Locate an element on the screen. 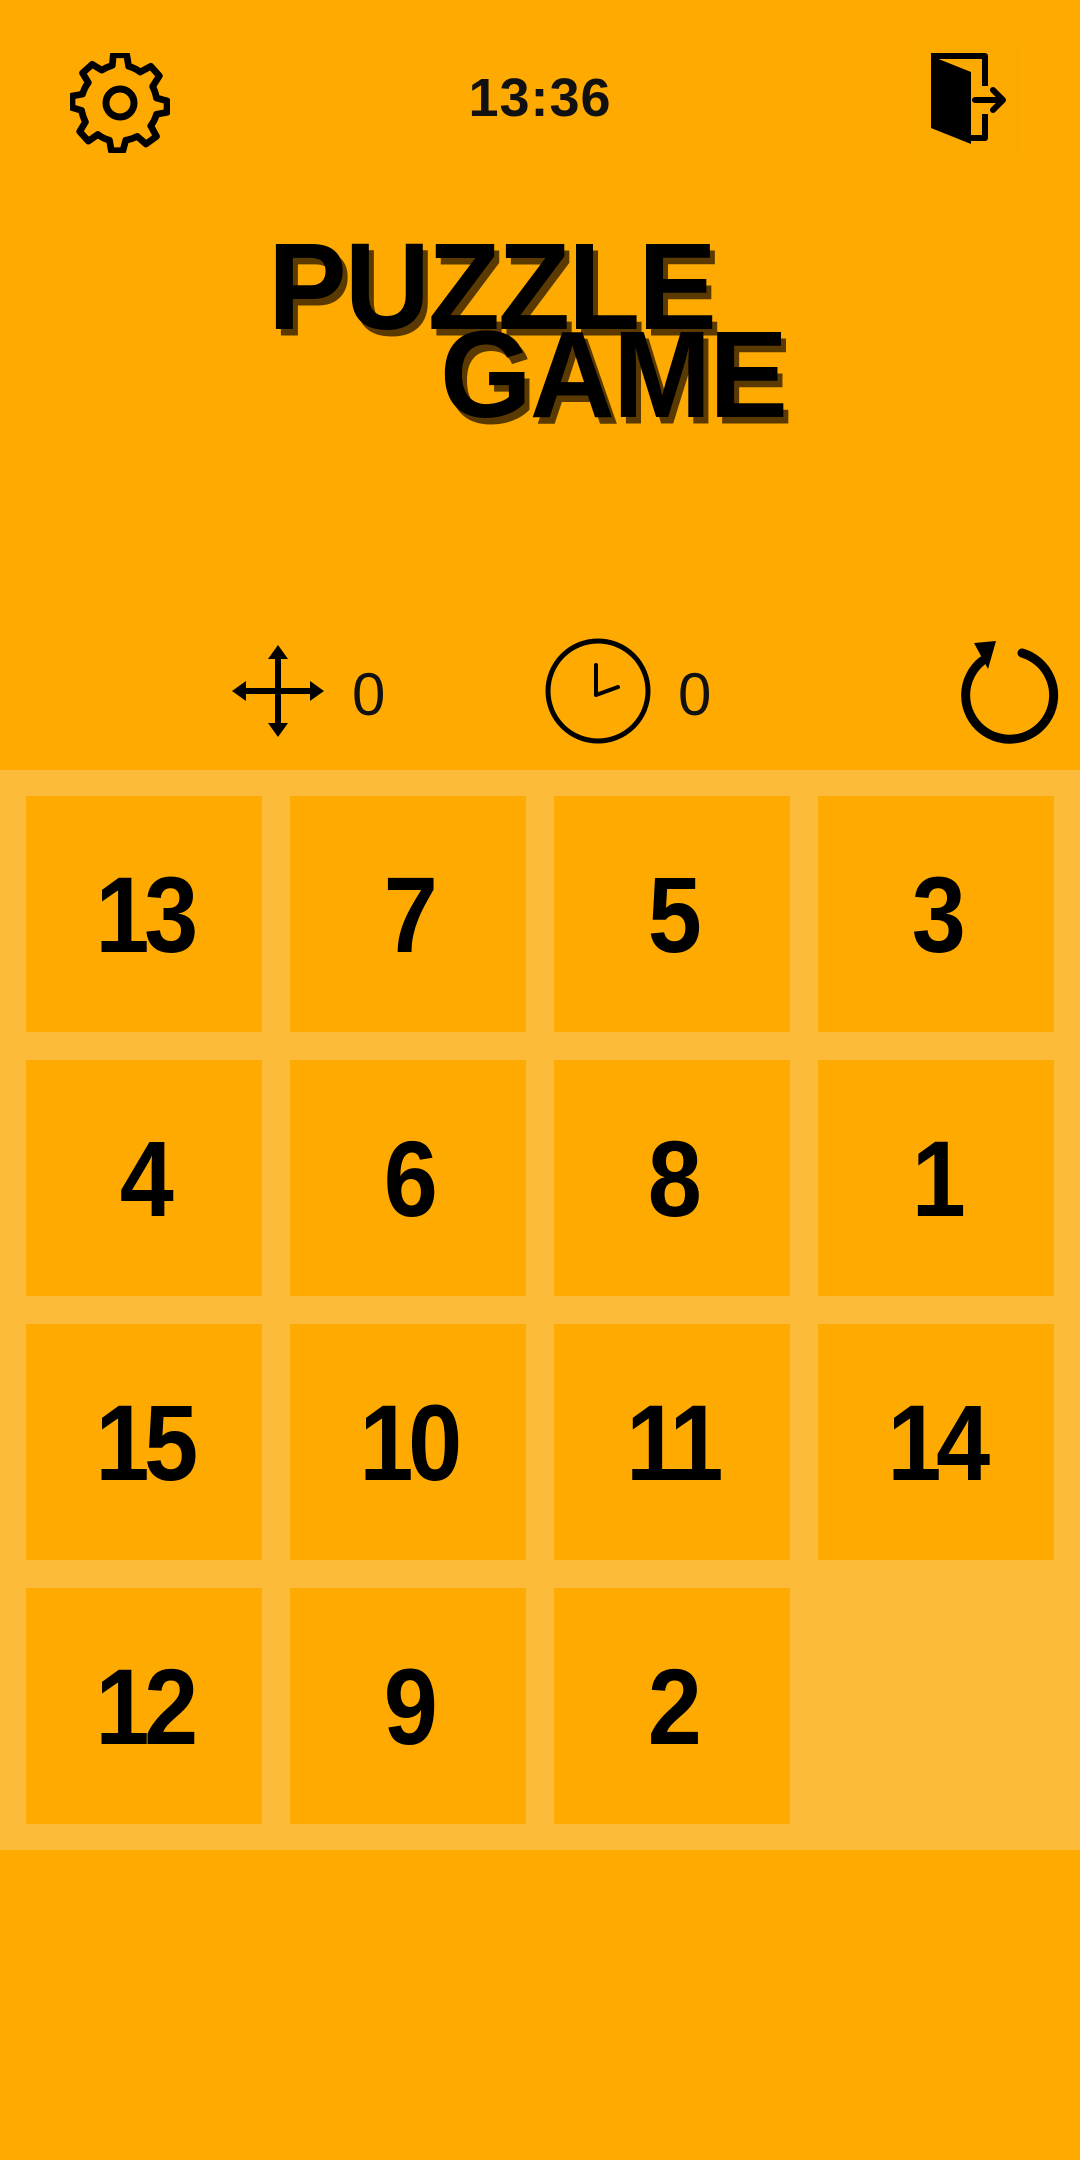 The width and height of the screenshot is (1080, 2160). tile-number: 10 is located at coordinates (410, 1442).